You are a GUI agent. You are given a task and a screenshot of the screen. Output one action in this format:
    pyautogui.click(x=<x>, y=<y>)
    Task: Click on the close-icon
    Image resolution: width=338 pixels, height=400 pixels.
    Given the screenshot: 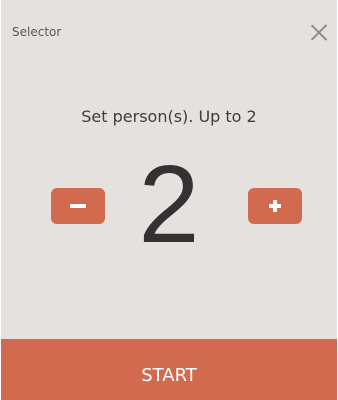 What is the action you would take?
    pyautogui.click(x=319, y=32)
    